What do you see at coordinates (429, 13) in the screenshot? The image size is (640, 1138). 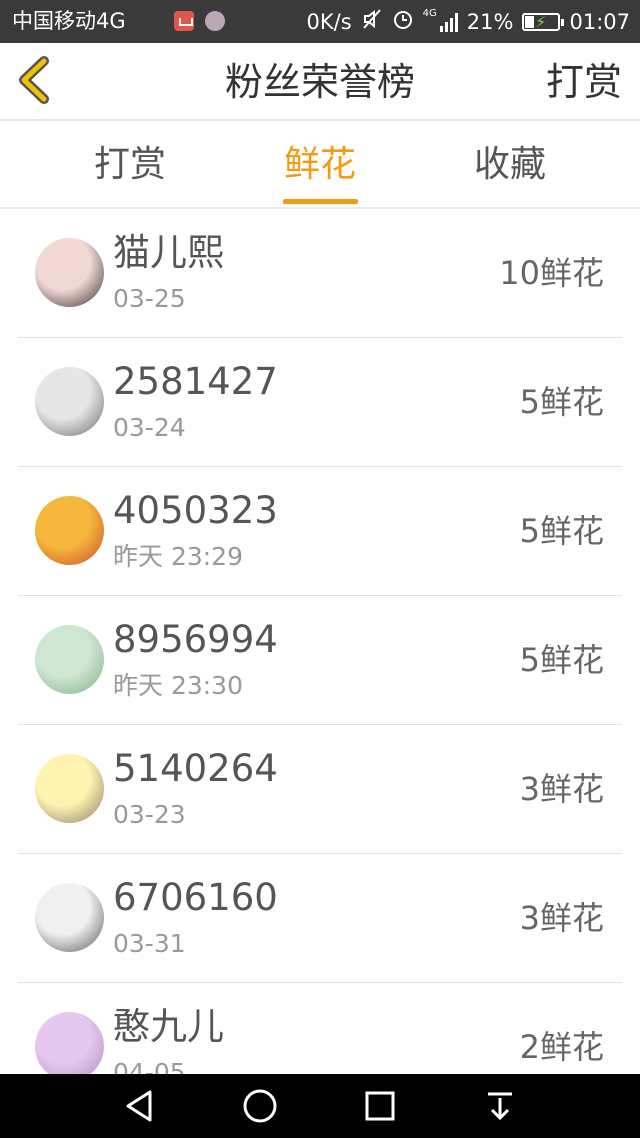 I see `network-type: 4G` at bounding box center [429, 13].